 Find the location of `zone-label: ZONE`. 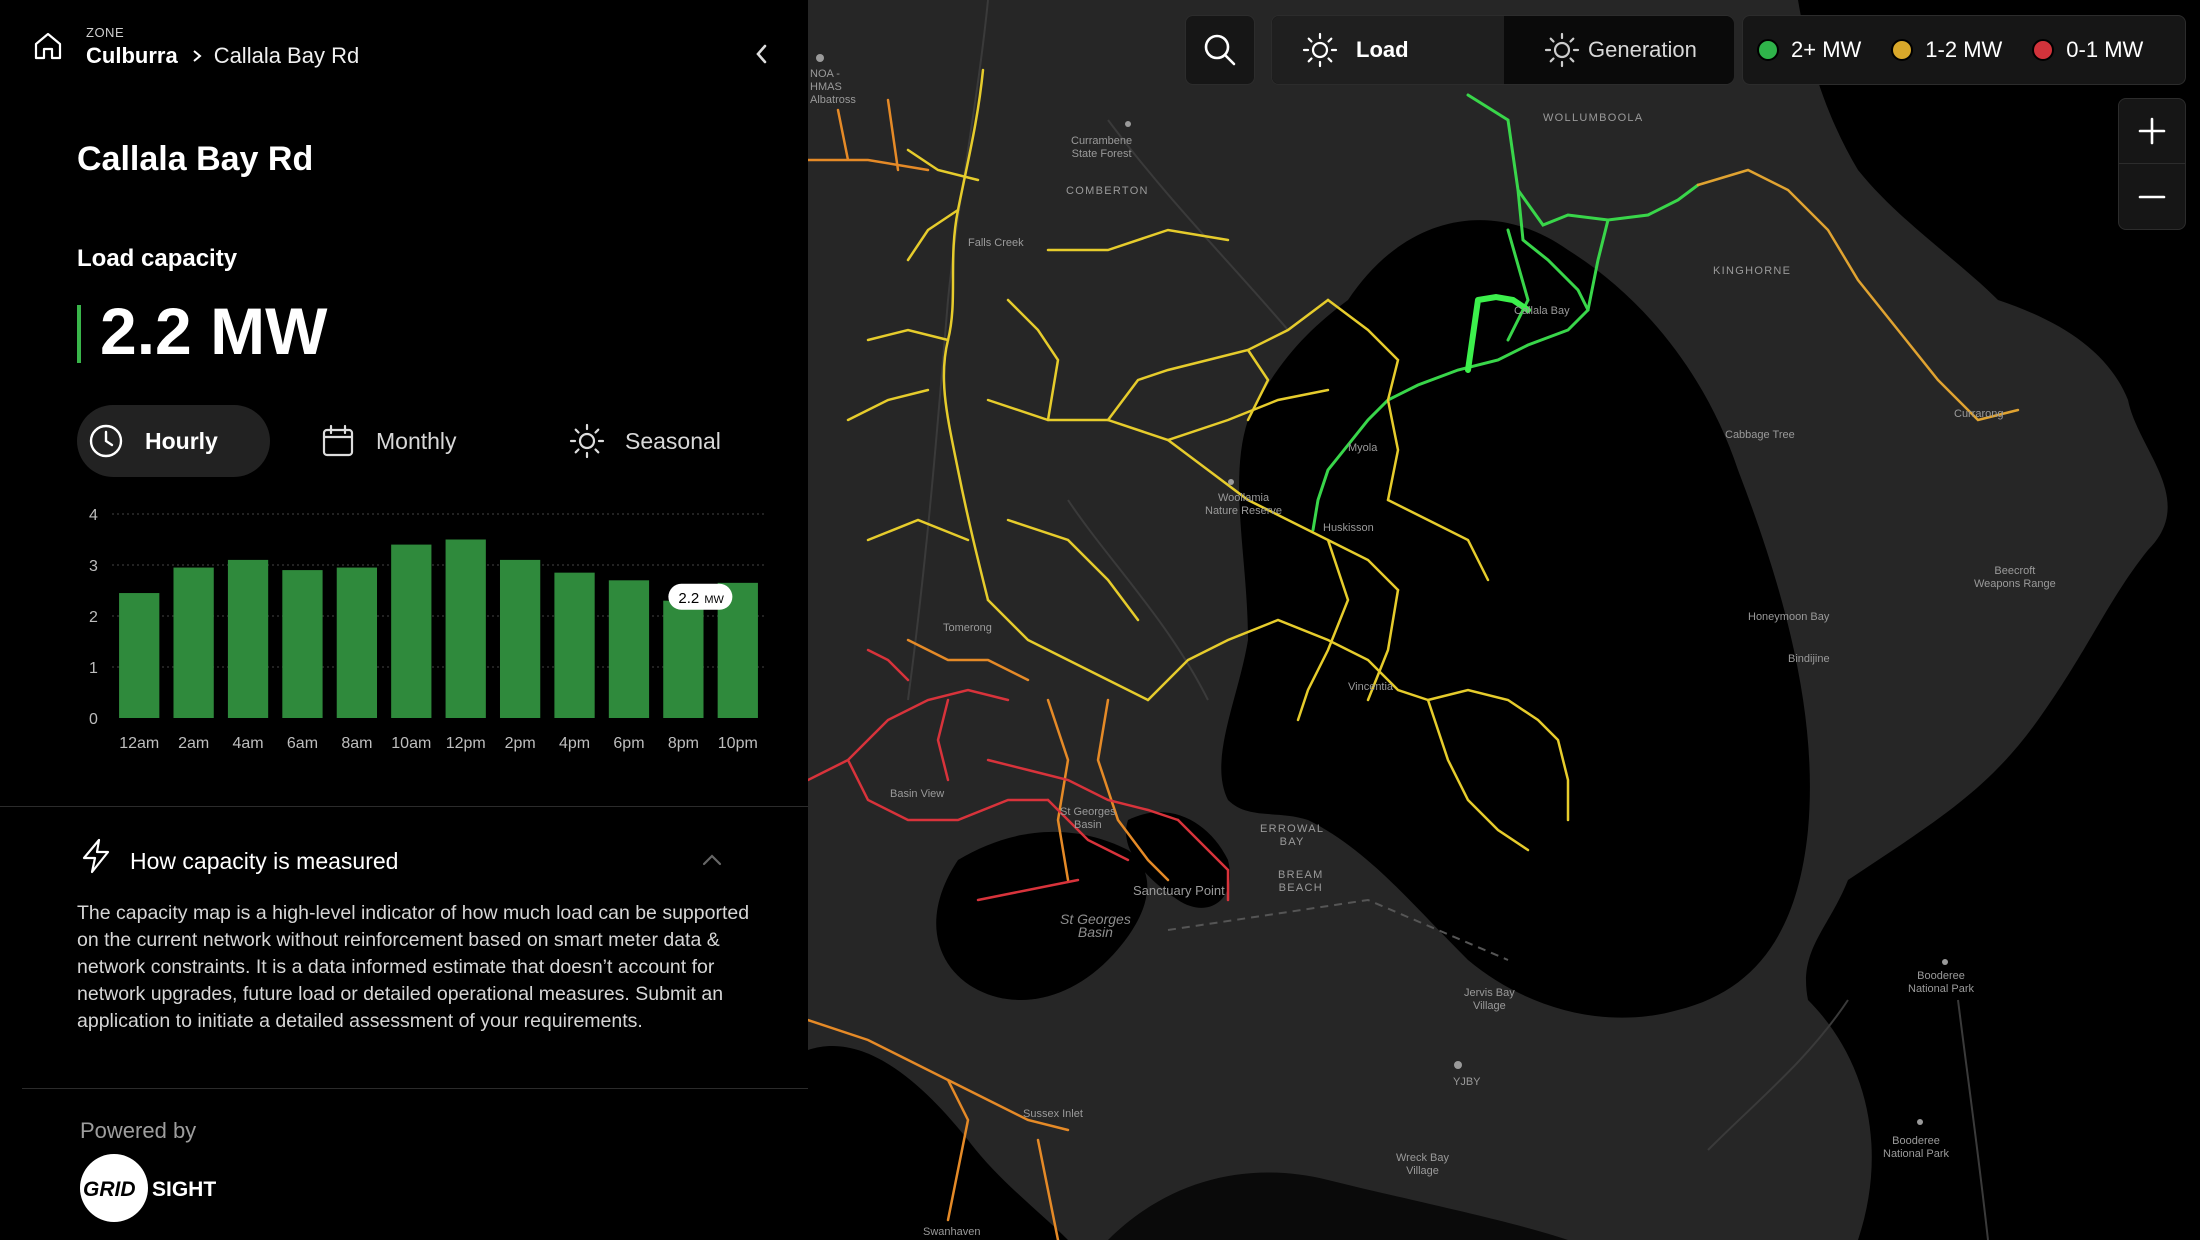

zone-label: ZONE is located at coordinates (105, 32).